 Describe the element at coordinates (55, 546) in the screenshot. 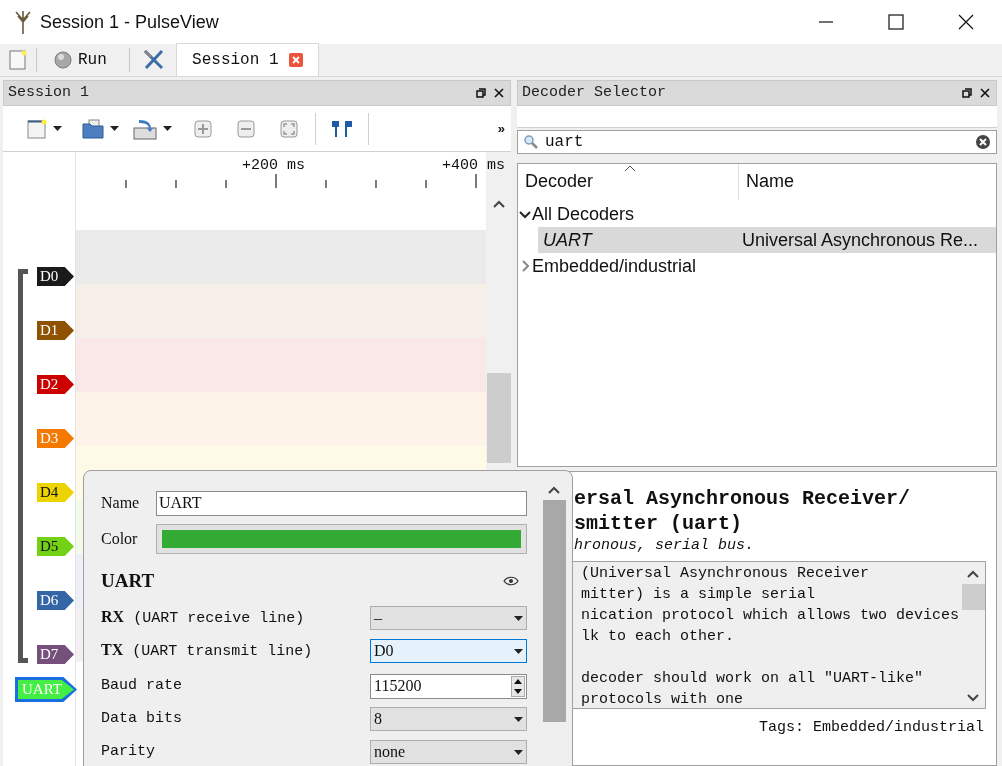

I see `channel-label: D5` at that location.